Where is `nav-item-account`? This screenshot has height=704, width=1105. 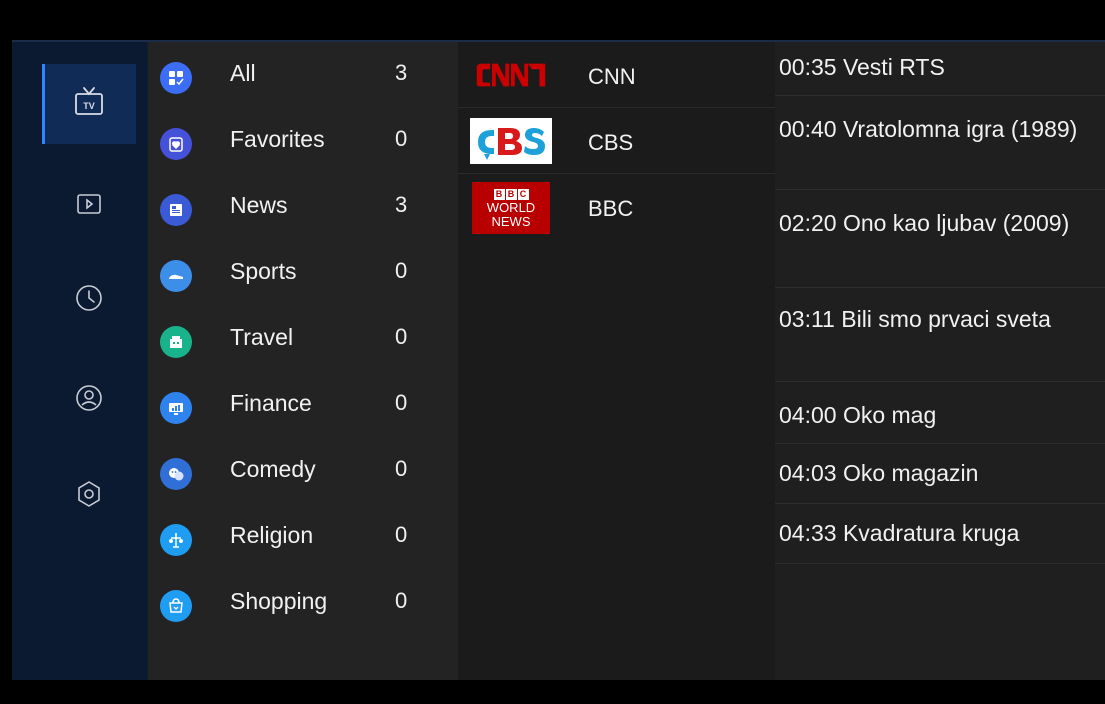
nav-item-account is located at coordinates (89, 400).